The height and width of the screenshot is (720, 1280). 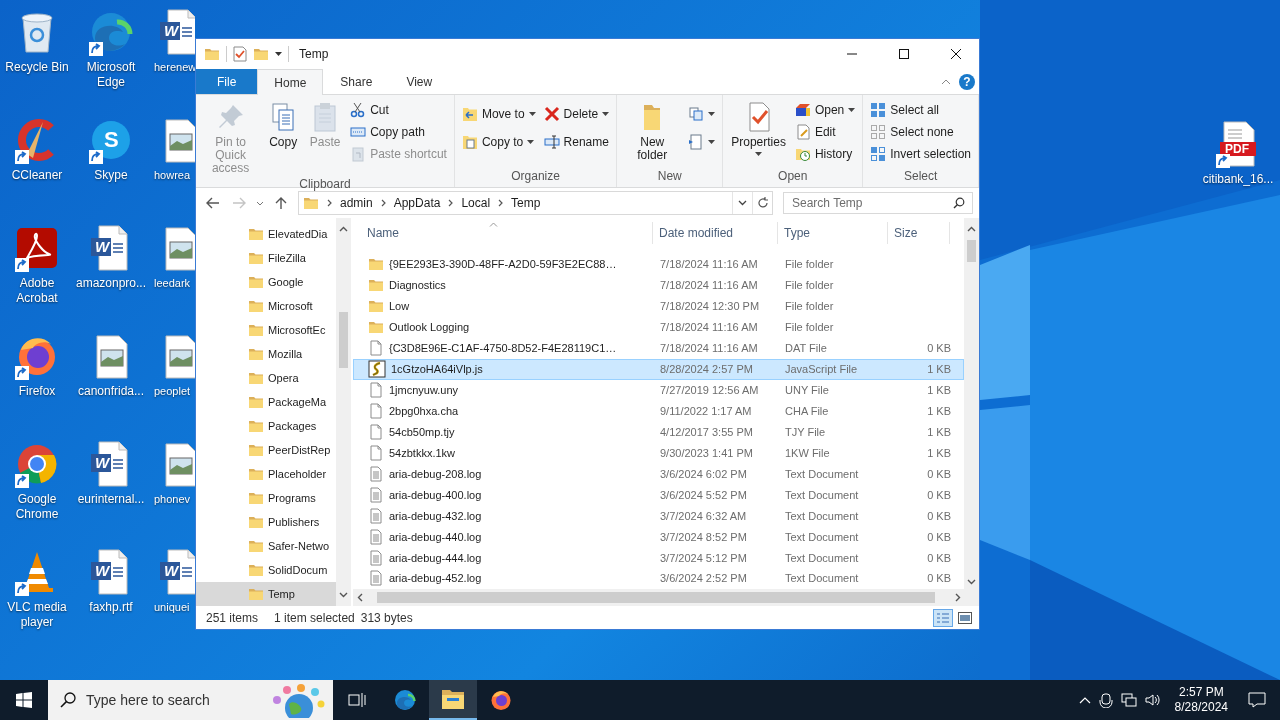 What do you see at coordinates (111, 75) in the screenshot?
I see `desktop-icon-label: Microsoft Edge` at bounding box center [111, 75].